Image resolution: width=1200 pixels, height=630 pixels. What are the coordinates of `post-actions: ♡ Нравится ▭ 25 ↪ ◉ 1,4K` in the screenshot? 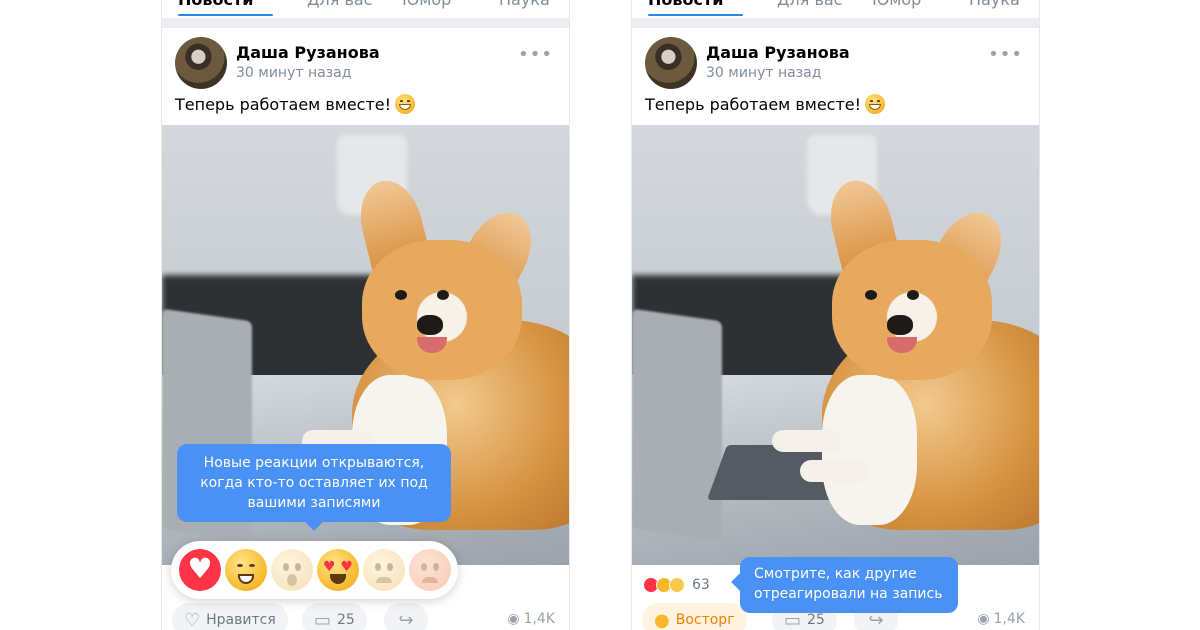 It's located at (365, 616).